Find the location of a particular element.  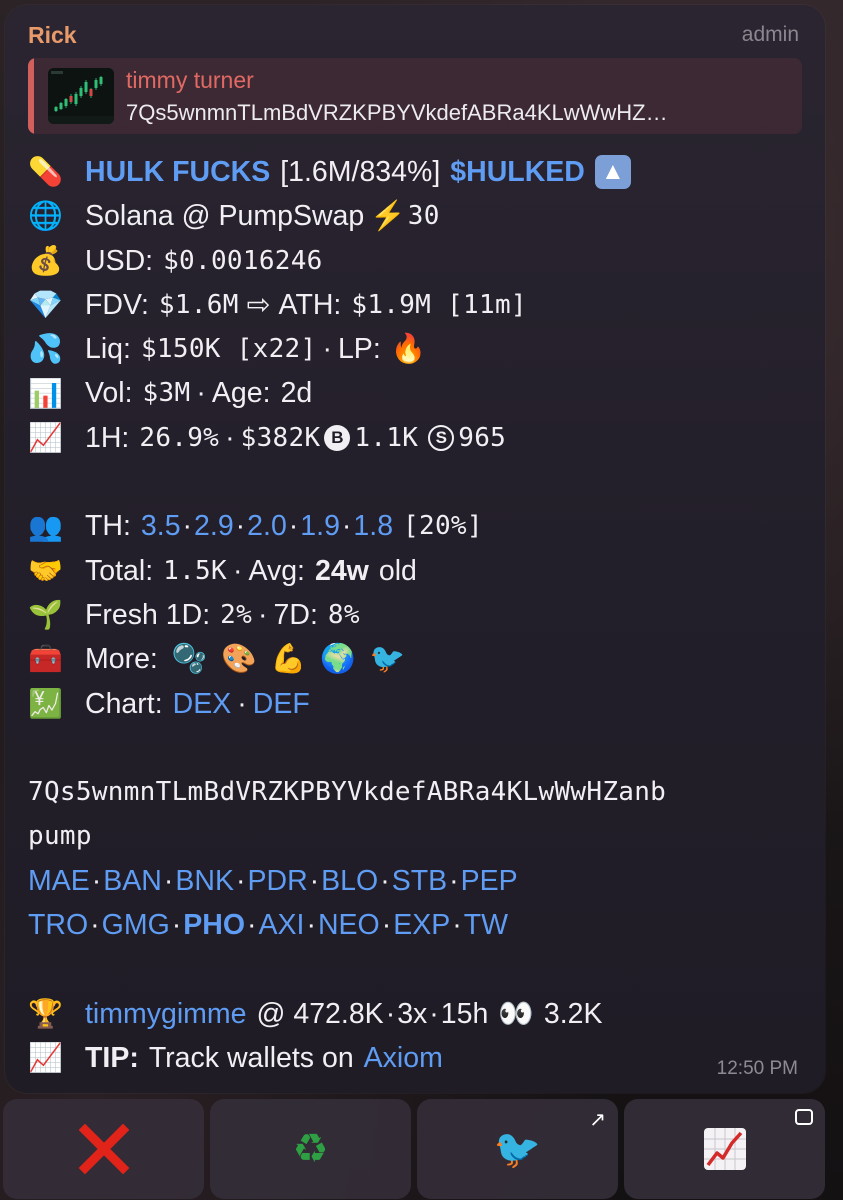

globe-africa-icon: 🌍 is located at coordinates (338, 659).